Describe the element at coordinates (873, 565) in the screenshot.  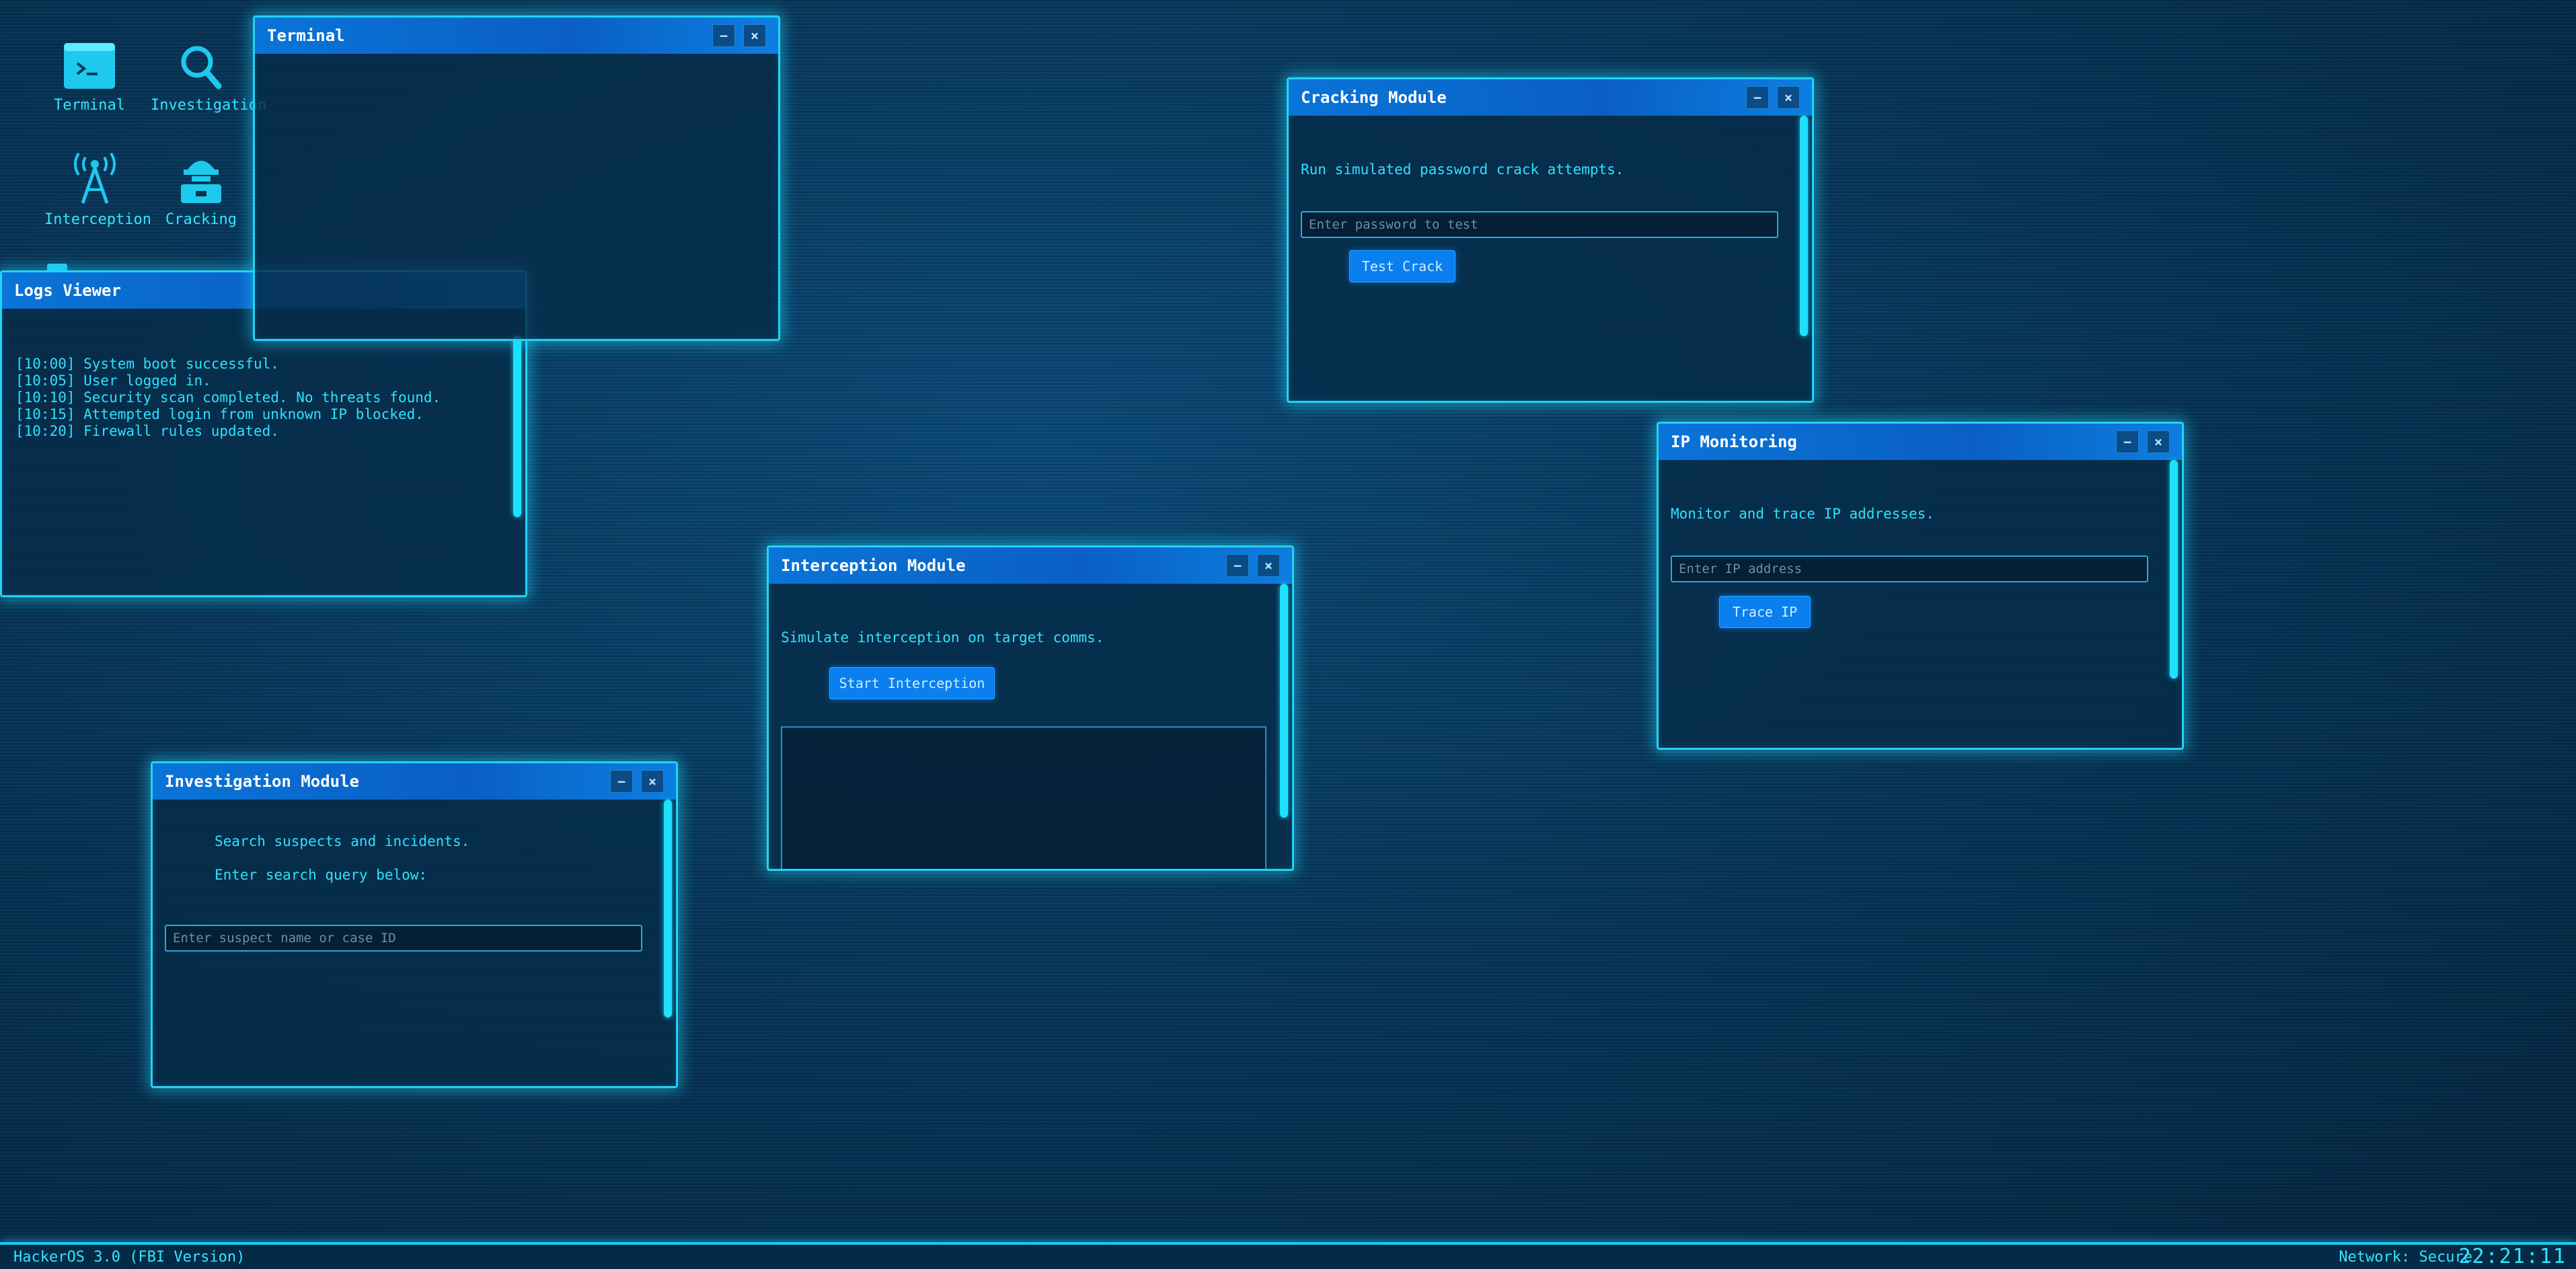
I see `window-title: Interception Module` at that location.